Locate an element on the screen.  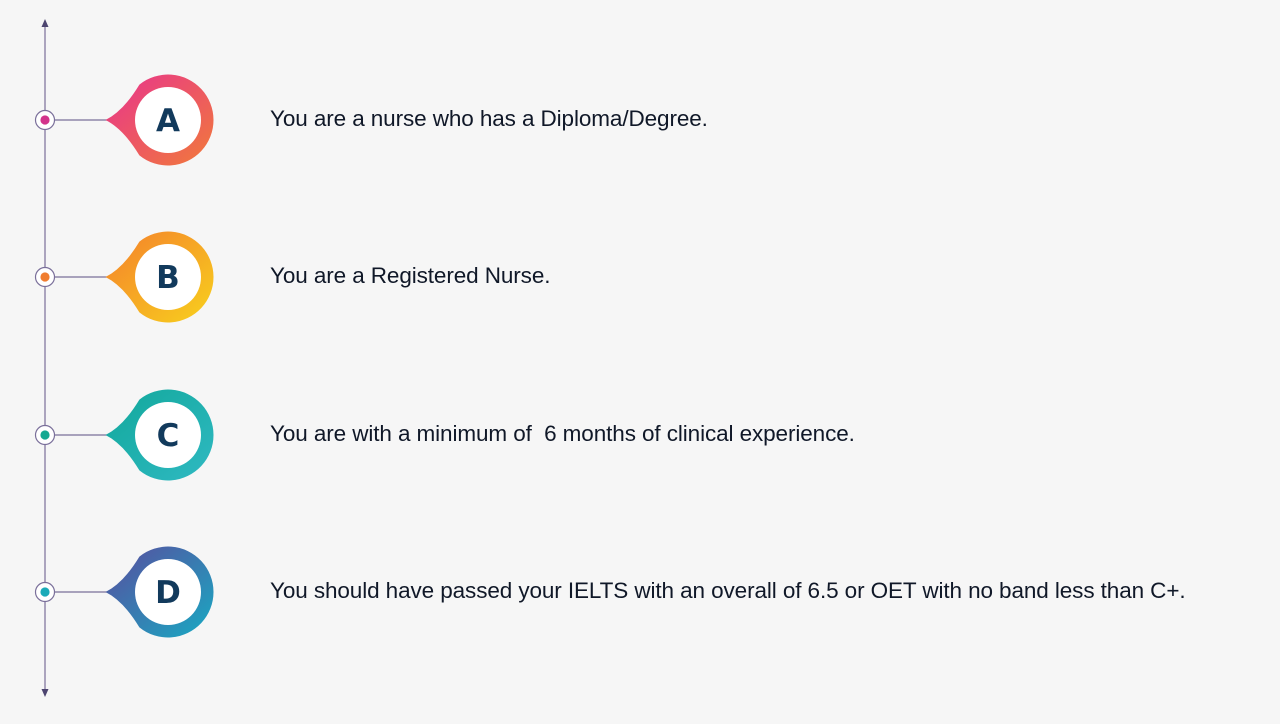
requirement-text-b: You are a Registered Nurse. is located at coordinates (410, 275).